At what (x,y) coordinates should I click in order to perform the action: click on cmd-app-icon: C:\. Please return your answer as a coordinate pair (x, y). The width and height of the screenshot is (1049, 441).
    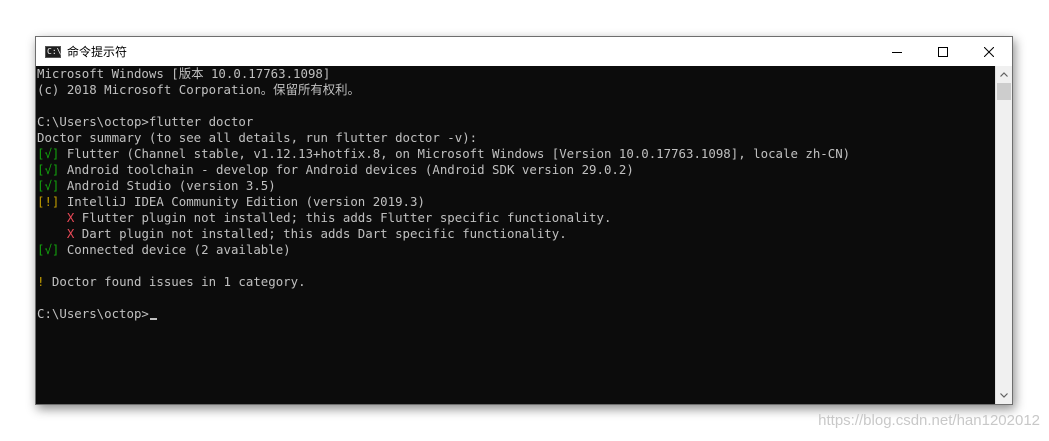
    Looking at the image, I should click on (53, 51).